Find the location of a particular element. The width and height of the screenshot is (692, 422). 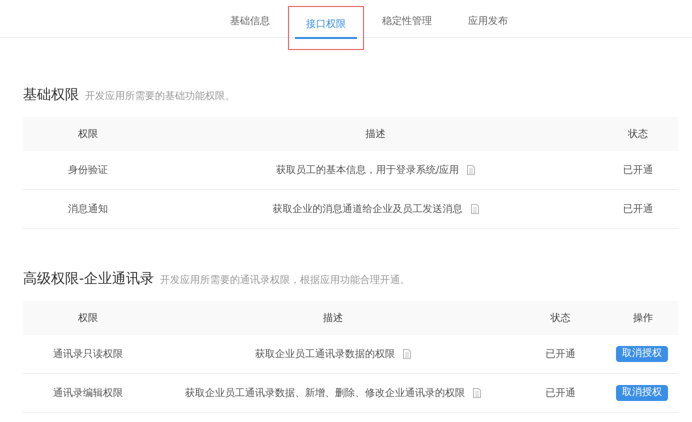

permission-description: 获取企业员工通讯录数据的权限 is located at coordinates (325, 354).